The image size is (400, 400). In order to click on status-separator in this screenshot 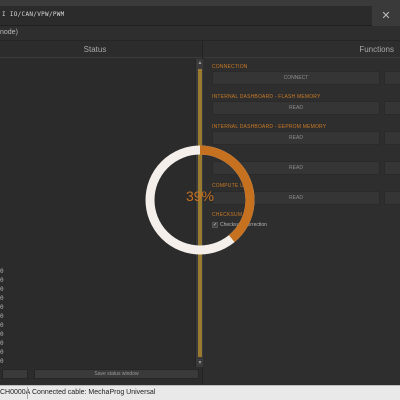, I will do `click(27, 393)`.